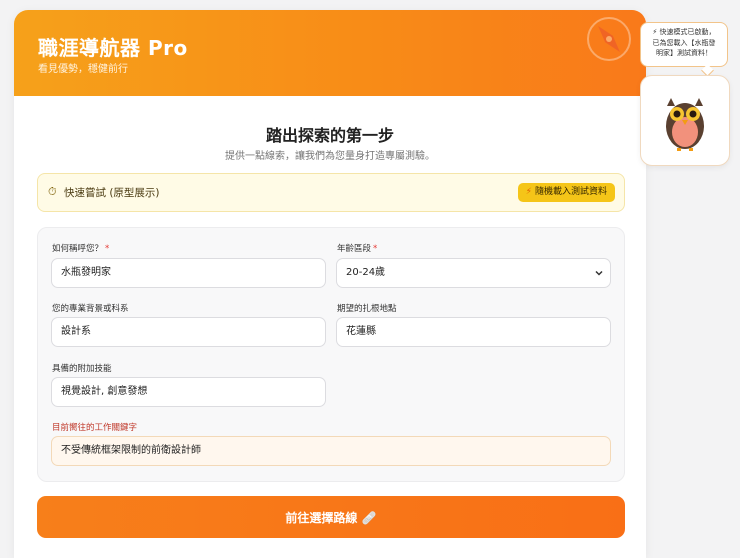 This screenshot has height=558, width=740. What do you see at coordinates (330, 156) in the screenshot?
I see `section-subtitle: 提供一點線索，讓我們為您量身打造專屬測驗。` at bounding box center [330, 156].